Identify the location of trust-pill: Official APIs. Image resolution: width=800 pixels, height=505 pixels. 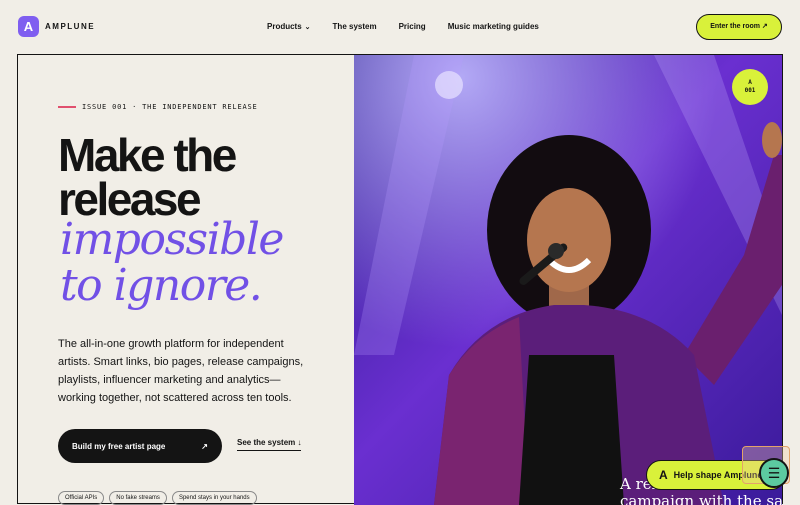
(81, 498).